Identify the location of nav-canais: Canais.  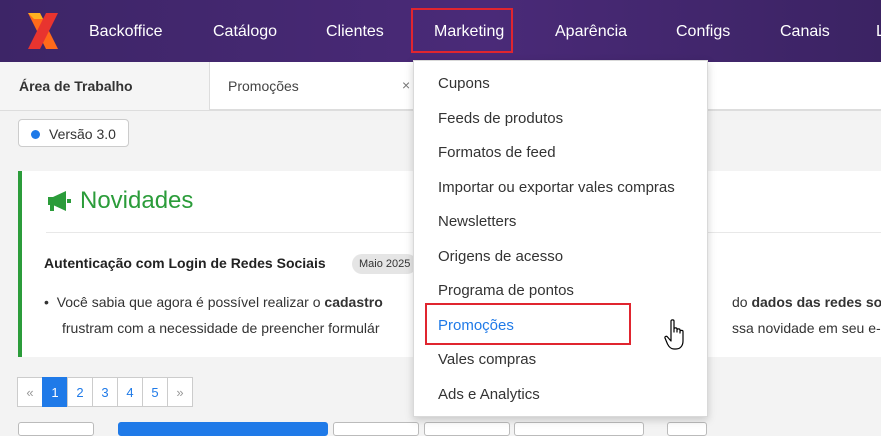
(805, 31).